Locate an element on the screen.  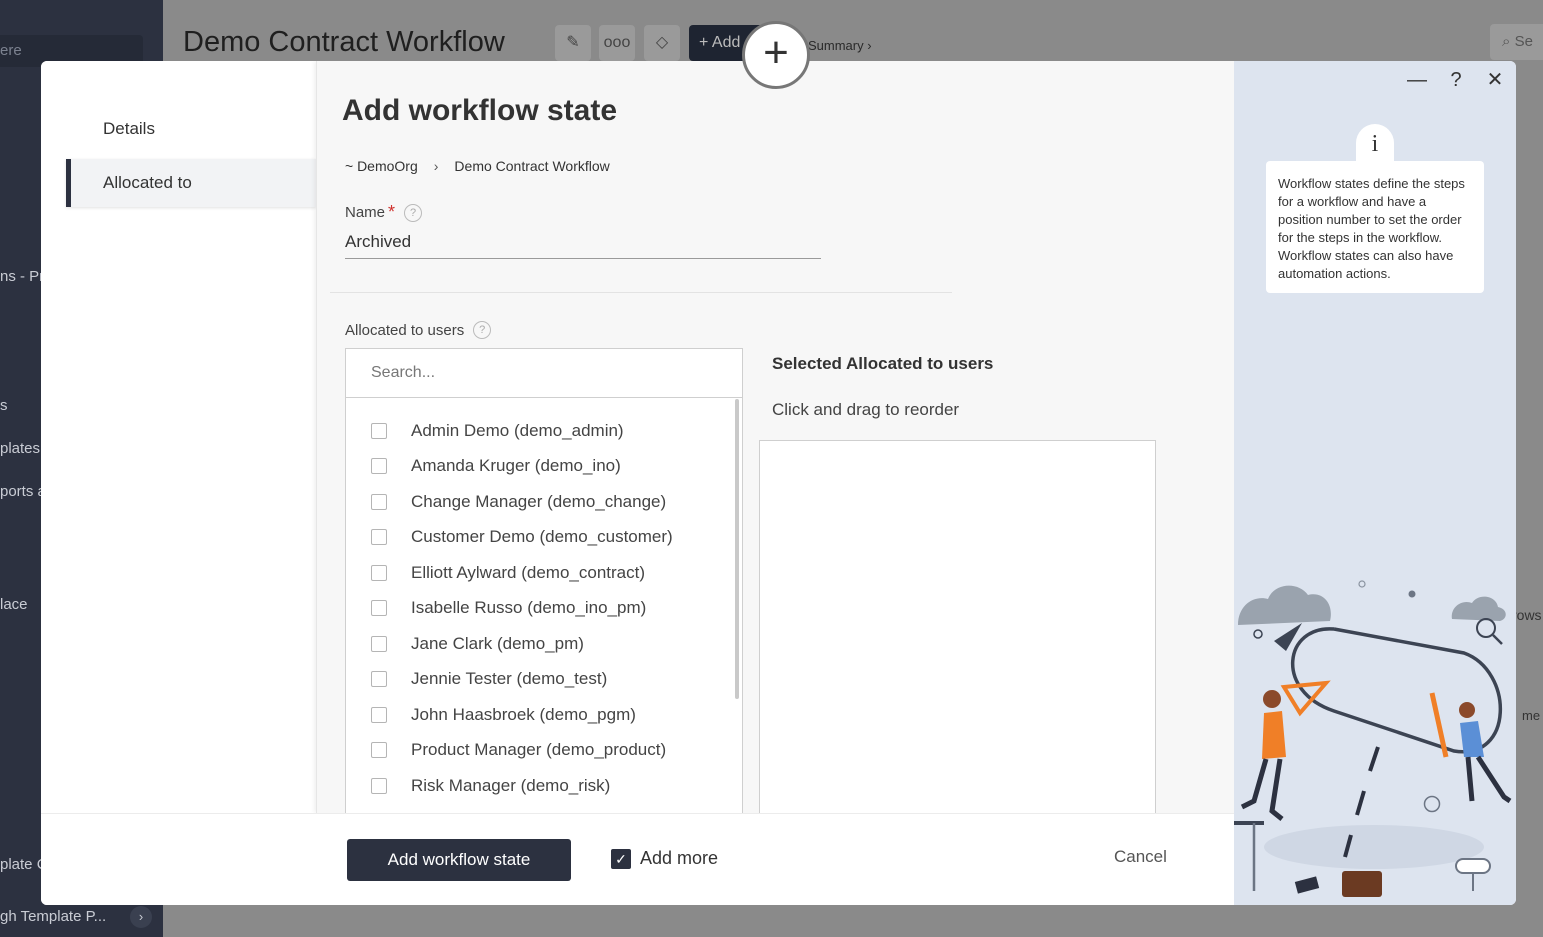
user-option: John Haasbroek (demo_pgm) is located at coordinates (503, 715).